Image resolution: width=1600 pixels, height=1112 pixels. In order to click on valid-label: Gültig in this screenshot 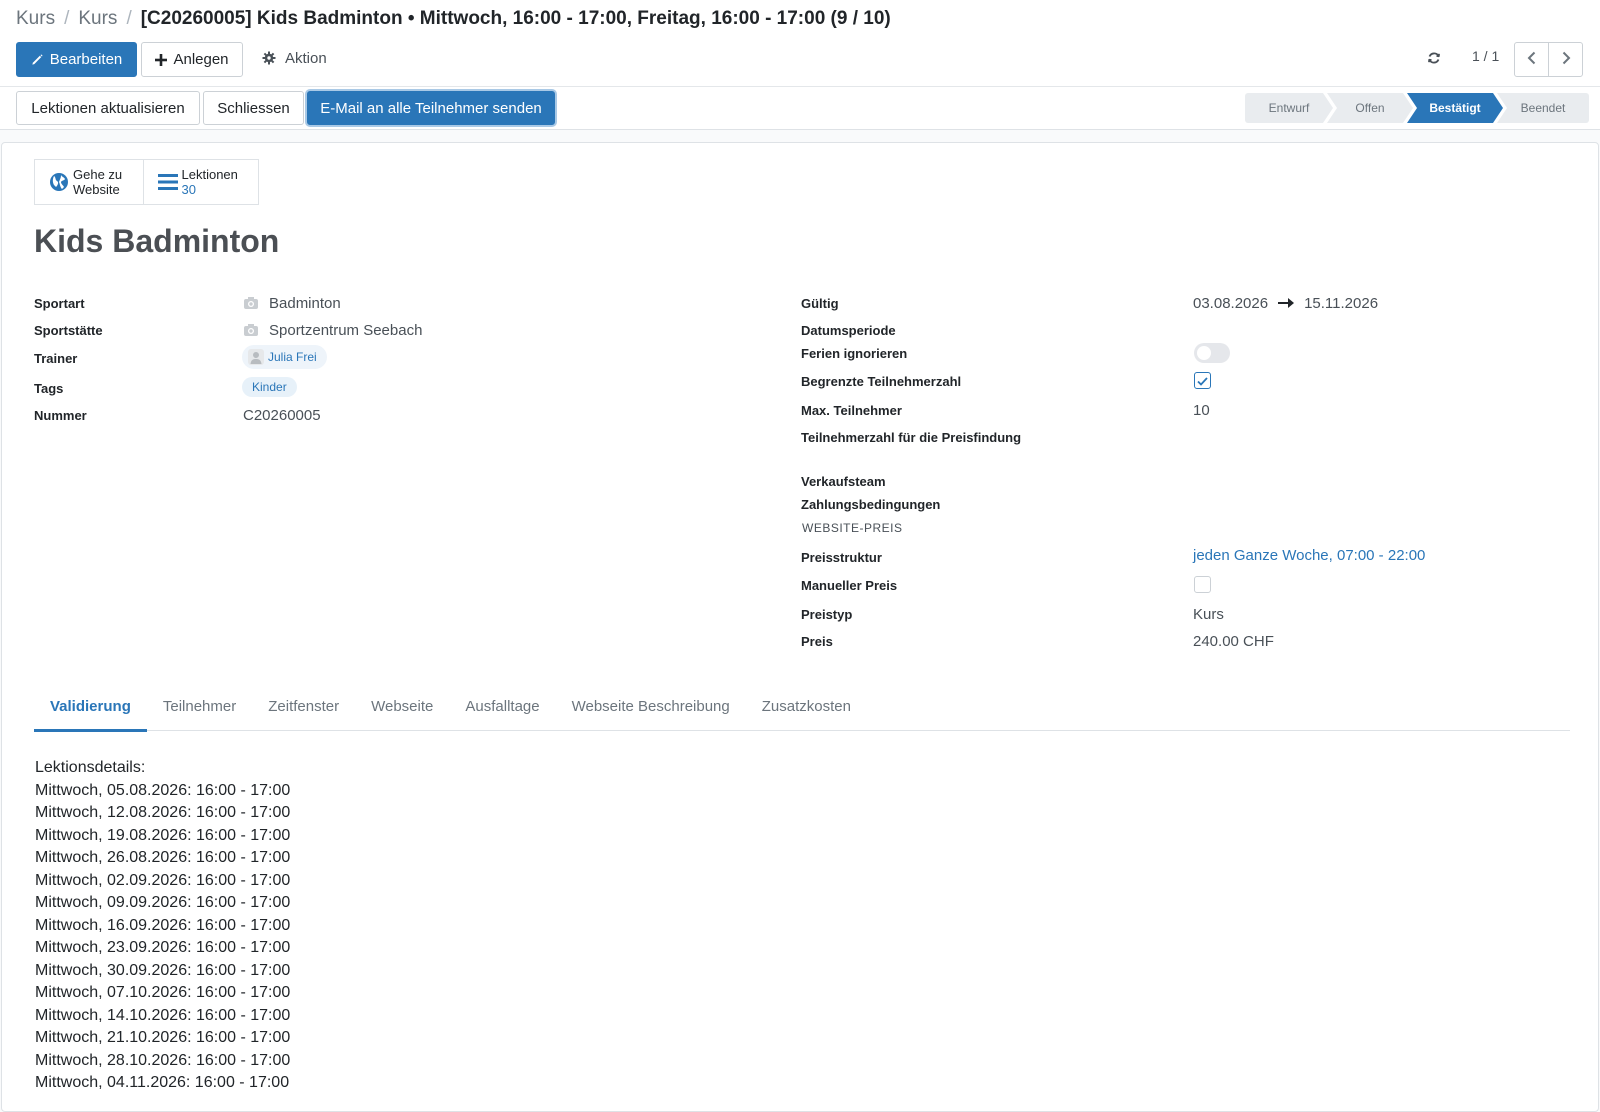, I will do `click(820, 303)`.